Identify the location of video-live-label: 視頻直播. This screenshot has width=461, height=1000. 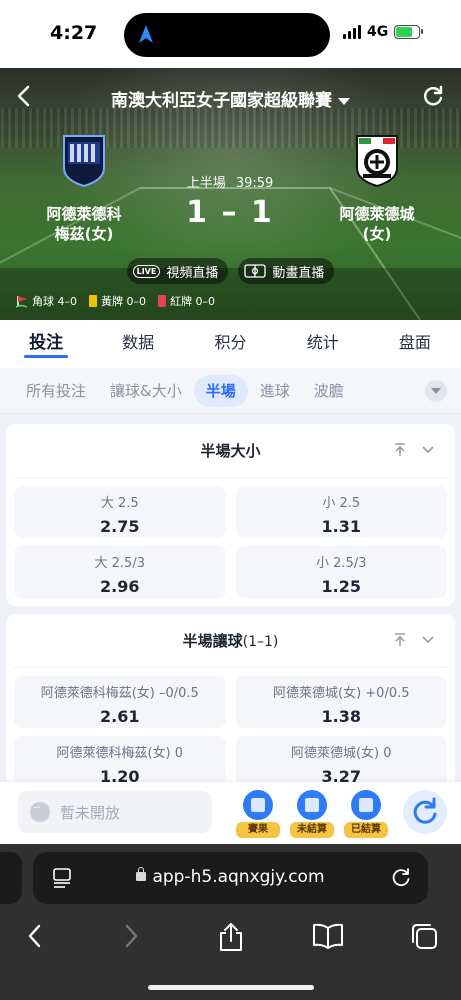
(192, 273).